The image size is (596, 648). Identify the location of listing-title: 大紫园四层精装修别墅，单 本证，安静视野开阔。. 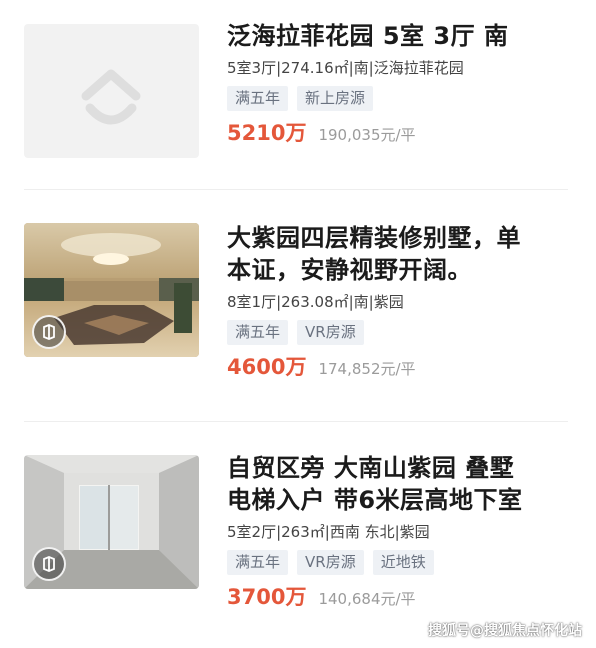
(407, 254).